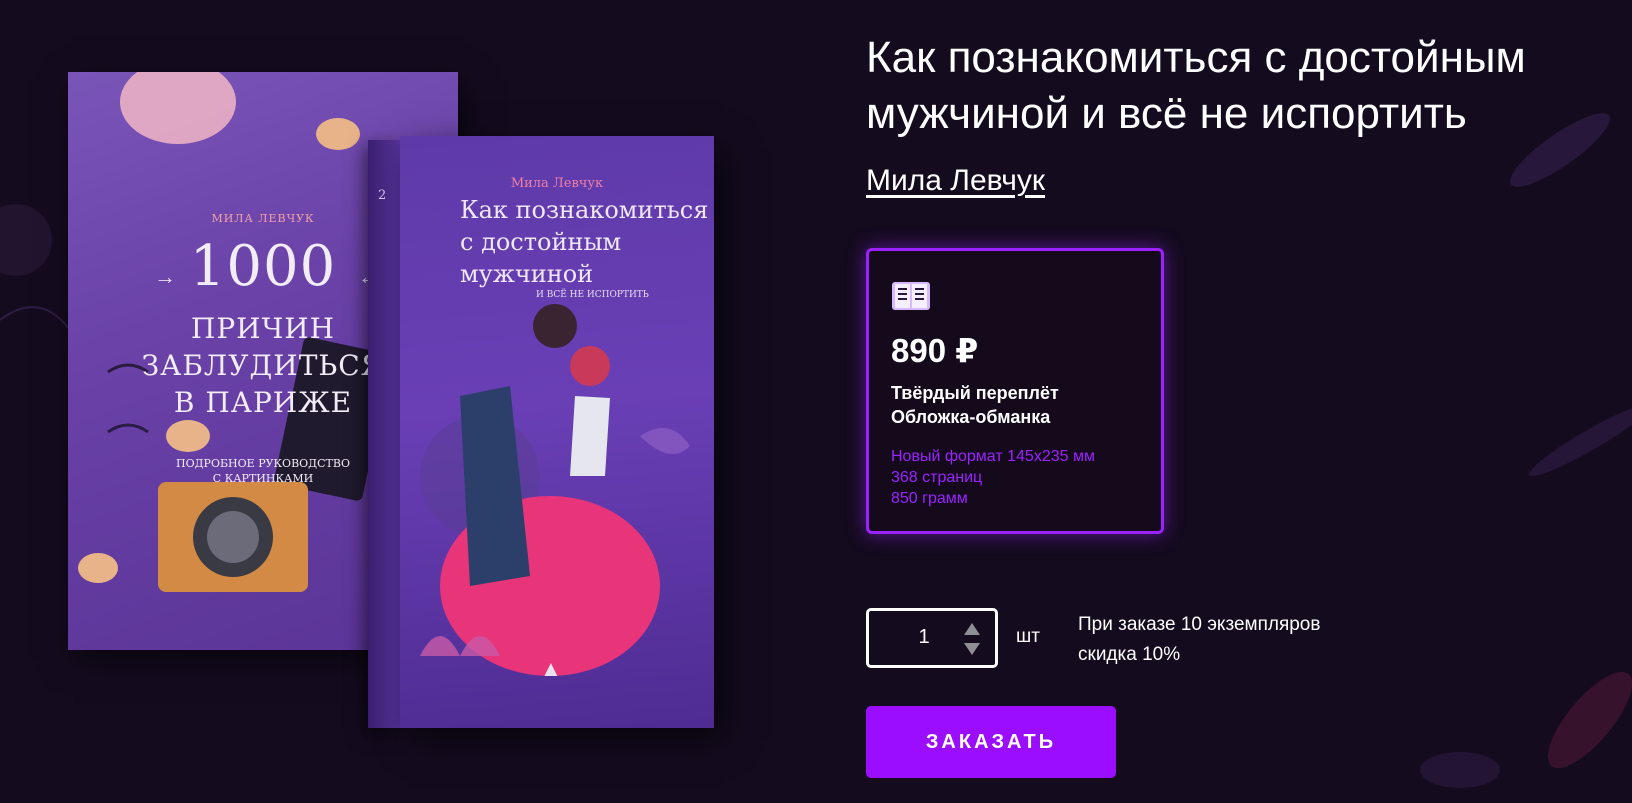  I want to click on cover-title-line: мужчиной, so click(527, 274).